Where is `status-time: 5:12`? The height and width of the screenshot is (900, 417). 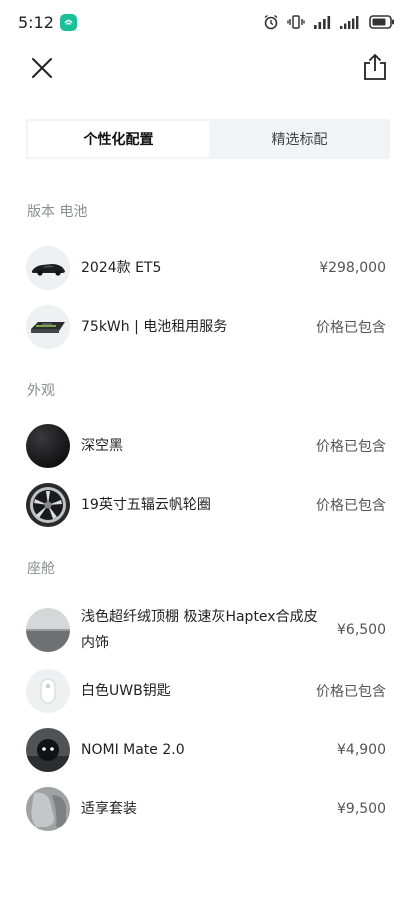 status-time: 5:12 is located at coordinates (36, 22).